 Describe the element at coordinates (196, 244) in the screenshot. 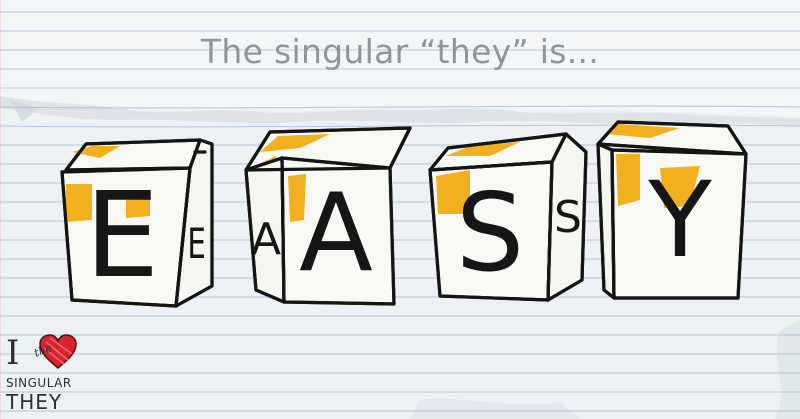

I see `block-e-side-letter: E` at that location.